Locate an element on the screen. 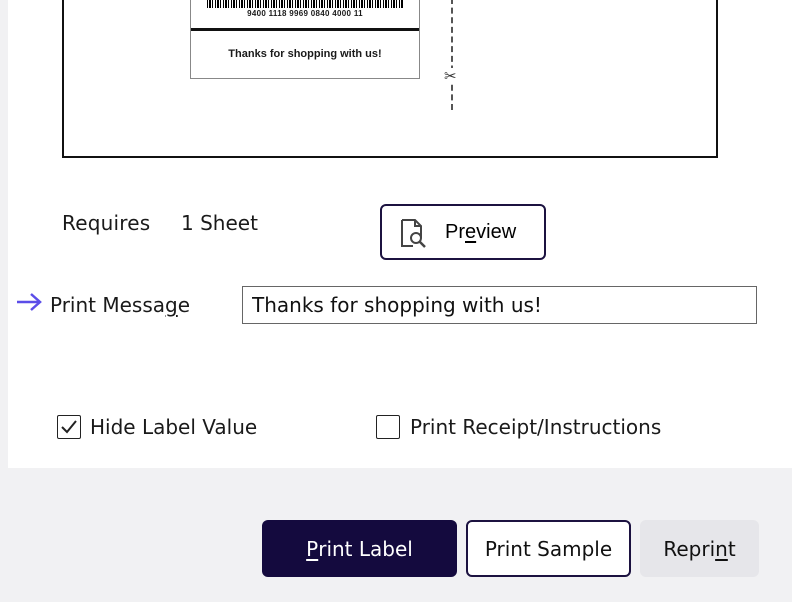  hide-label-value-checkbox is located at coordinates (69, 427).